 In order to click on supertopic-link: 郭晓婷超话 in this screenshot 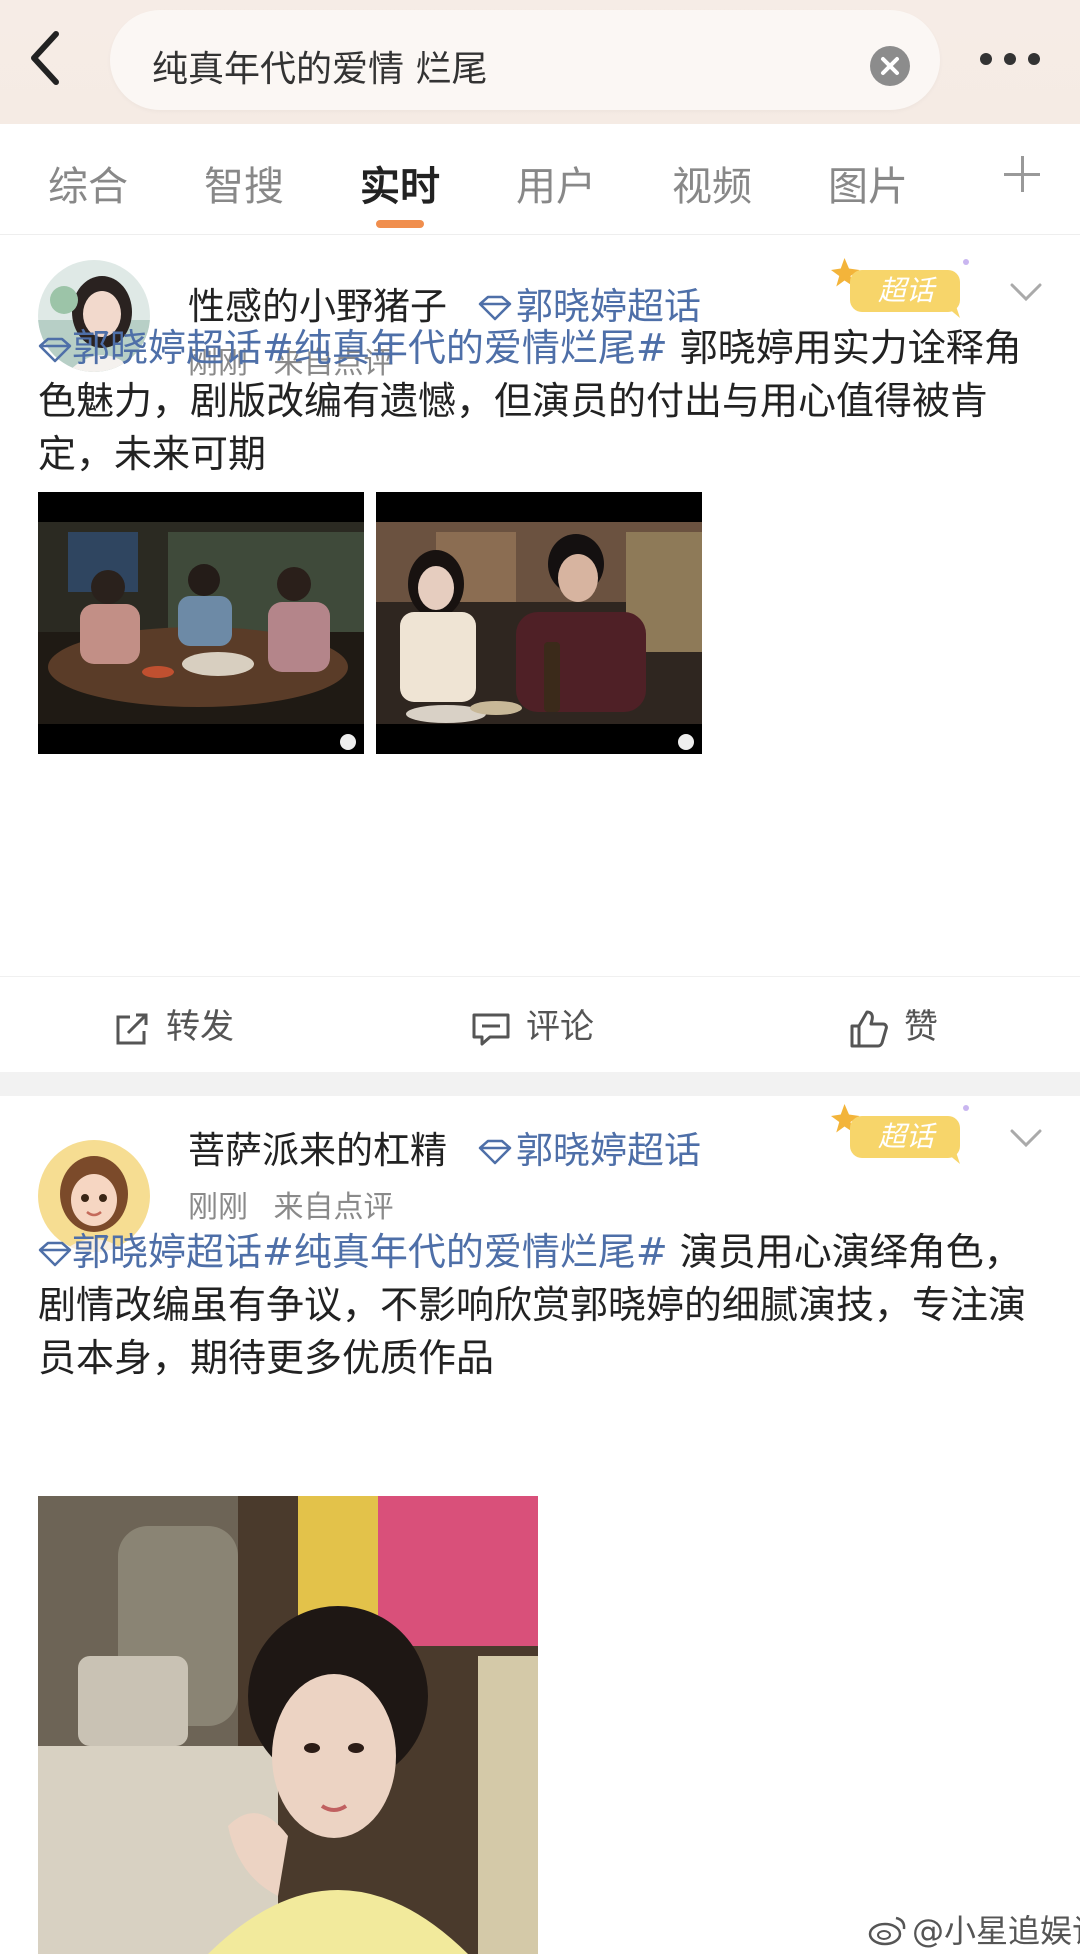, I will do `click(589, 1147)`.